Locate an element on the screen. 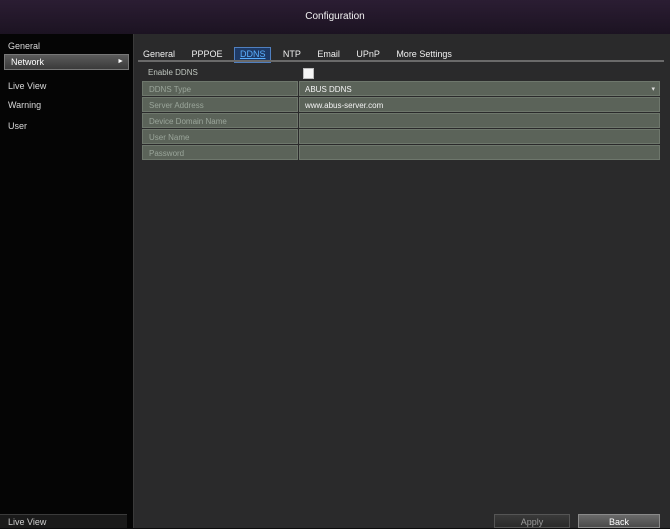 Image resolution: width=670 pixels, height=529 pixels. tab-upnp: UPnP is located at coordinates (368, 54).